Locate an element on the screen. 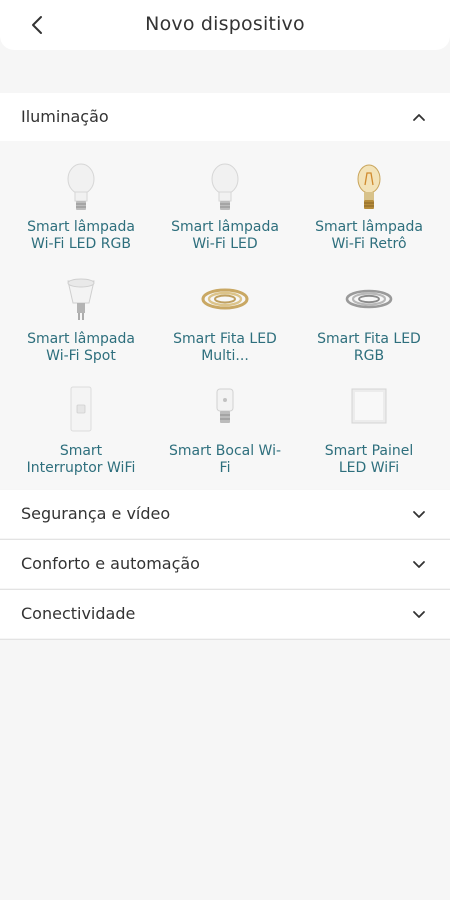 This screenshot has width=450, height=900. device-name: Smart Painel LED WiFi is located at coordinates (369, 460).